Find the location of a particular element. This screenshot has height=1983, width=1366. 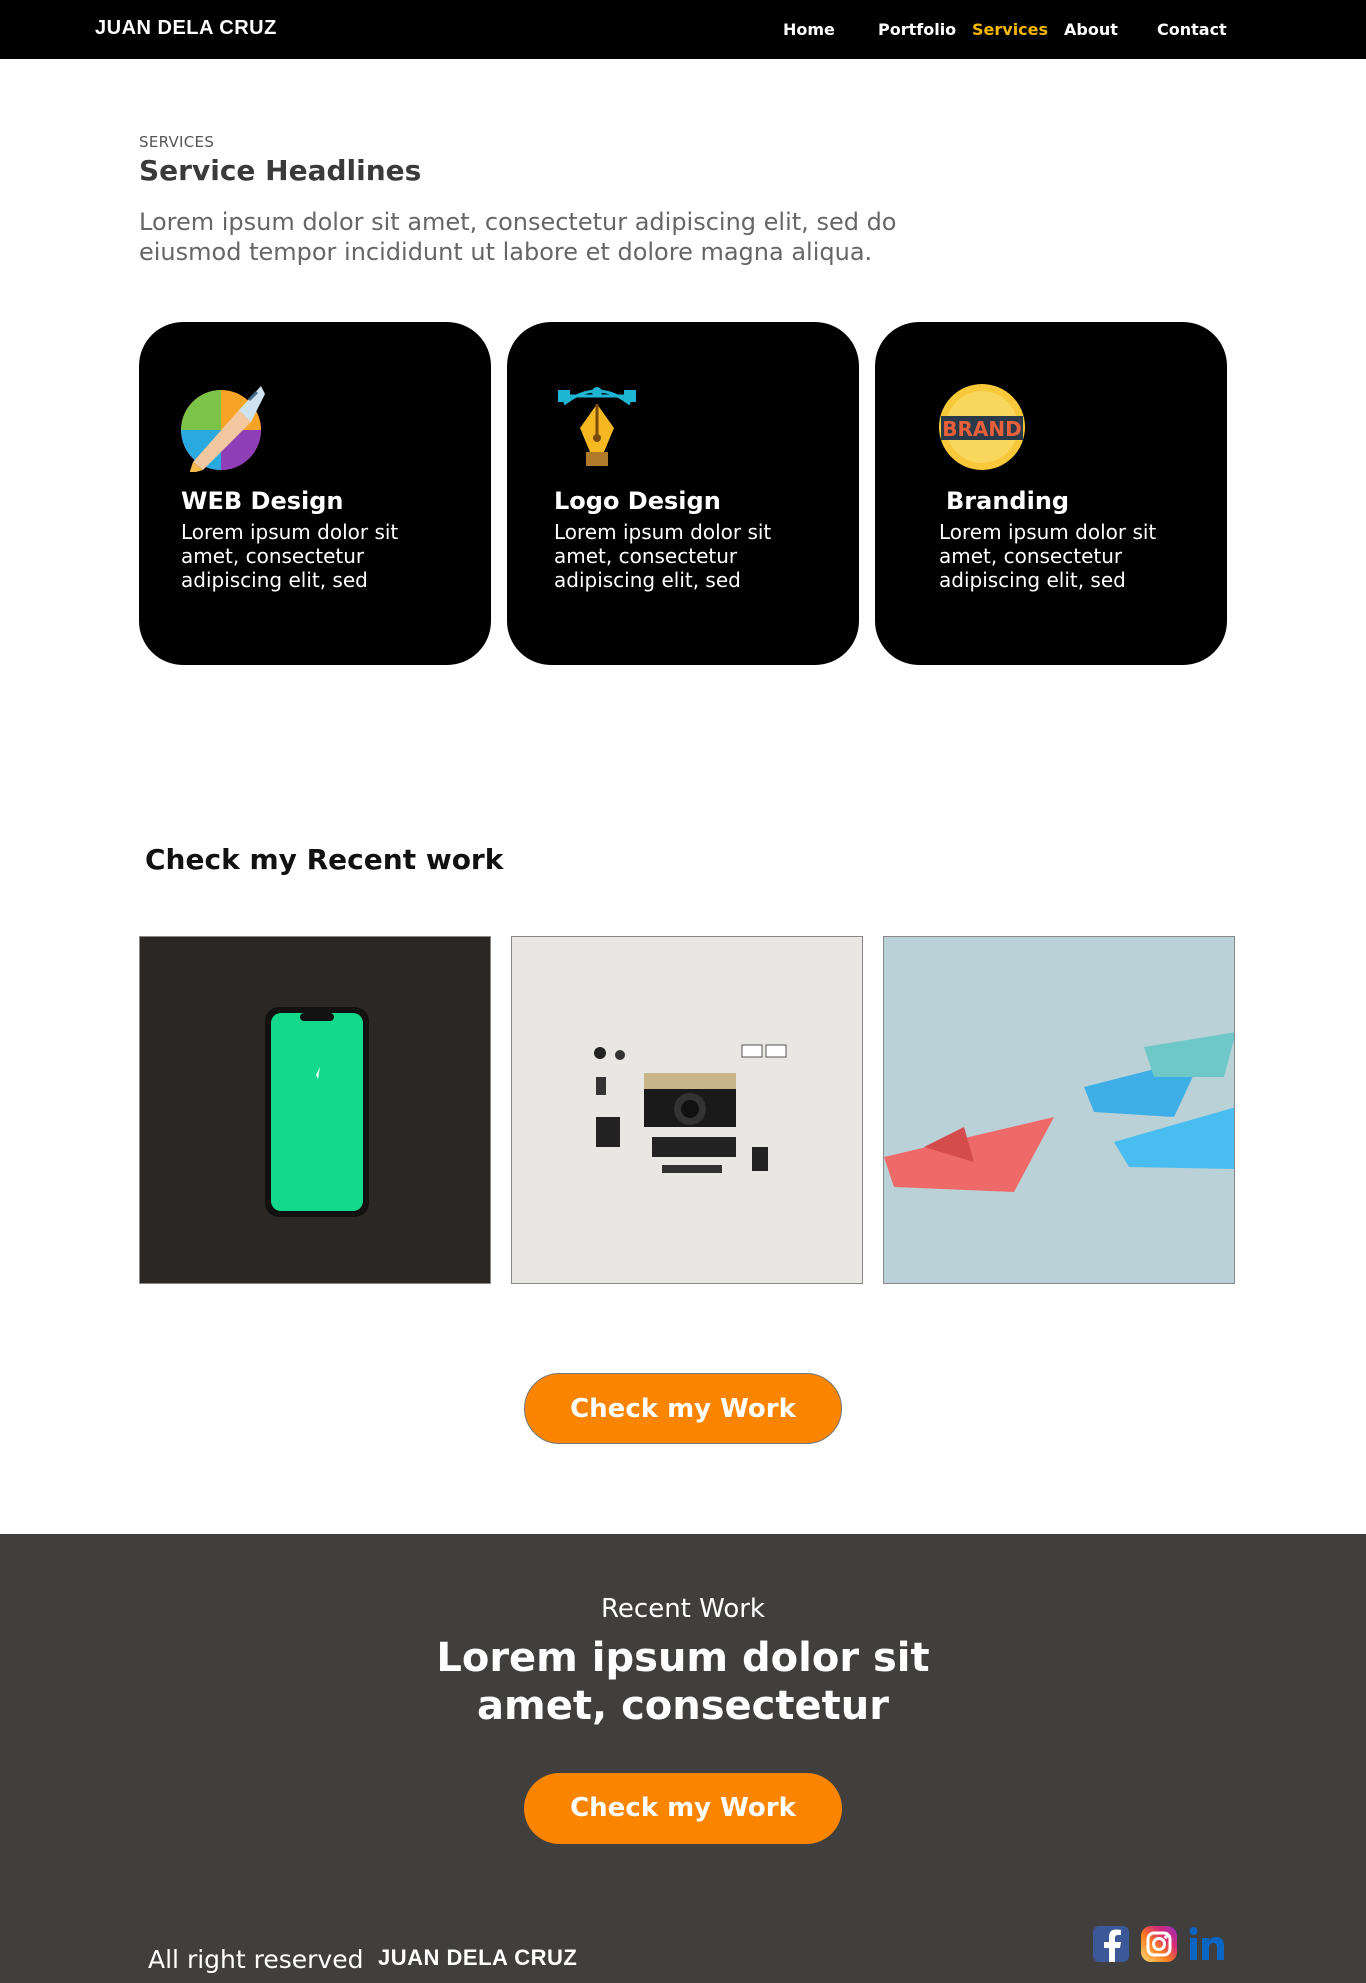

services-title: Service Headlines is located at coordinates (280, 170).